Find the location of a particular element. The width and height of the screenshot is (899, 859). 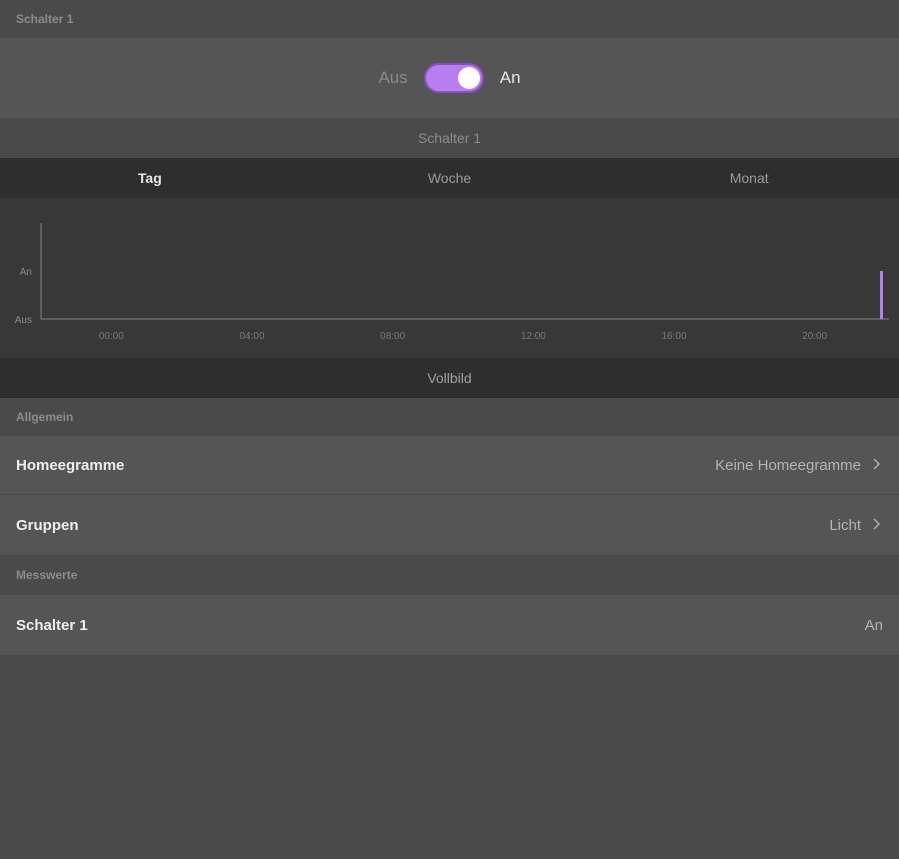

x-tick-label: 16:00 is located at coordinates (673, 336).